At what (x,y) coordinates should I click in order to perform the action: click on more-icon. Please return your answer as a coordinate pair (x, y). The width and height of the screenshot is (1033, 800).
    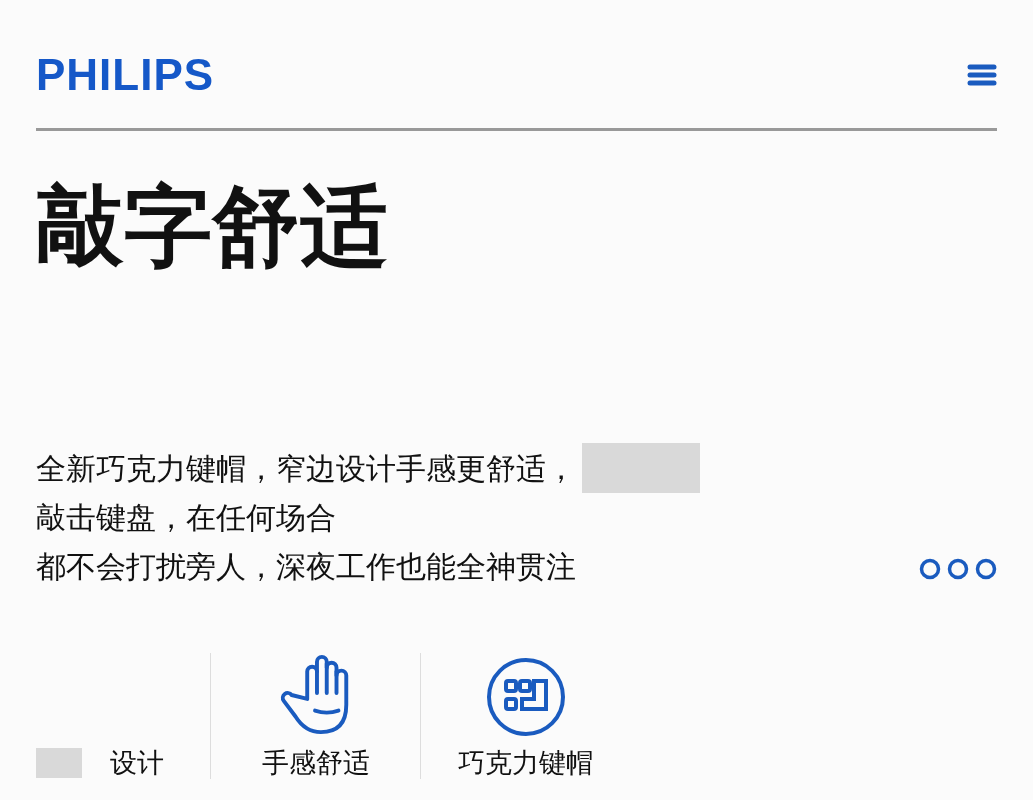
    Looking at the image, I should click on (958, 569).